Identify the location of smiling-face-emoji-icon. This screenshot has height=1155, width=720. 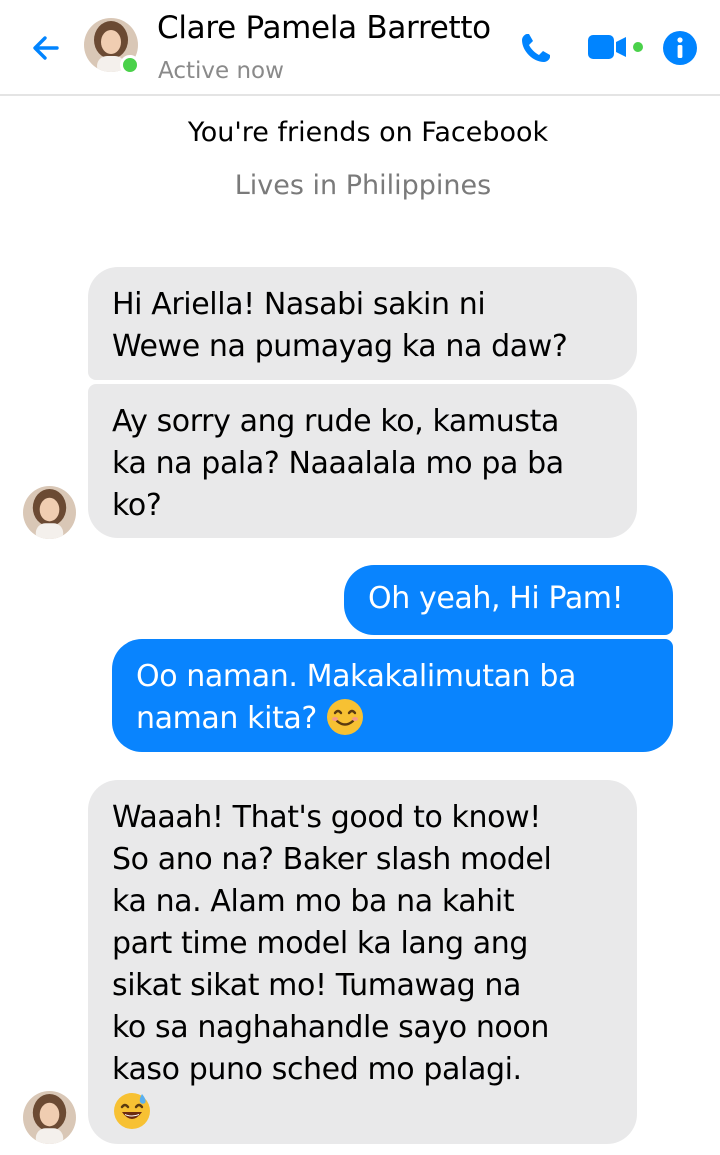
(344, 716).